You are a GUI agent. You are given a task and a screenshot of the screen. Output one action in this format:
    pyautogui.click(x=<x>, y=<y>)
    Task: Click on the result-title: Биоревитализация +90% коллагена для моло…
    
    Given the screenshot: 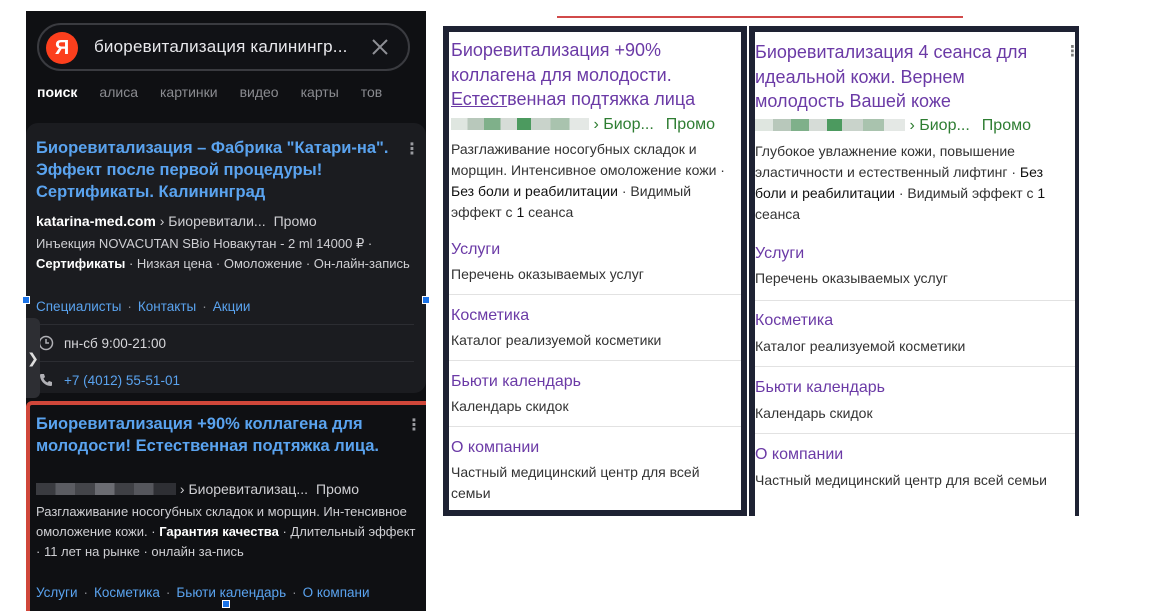 What is the action you would take?
    pyautogui.click(x=226, y=435)
    